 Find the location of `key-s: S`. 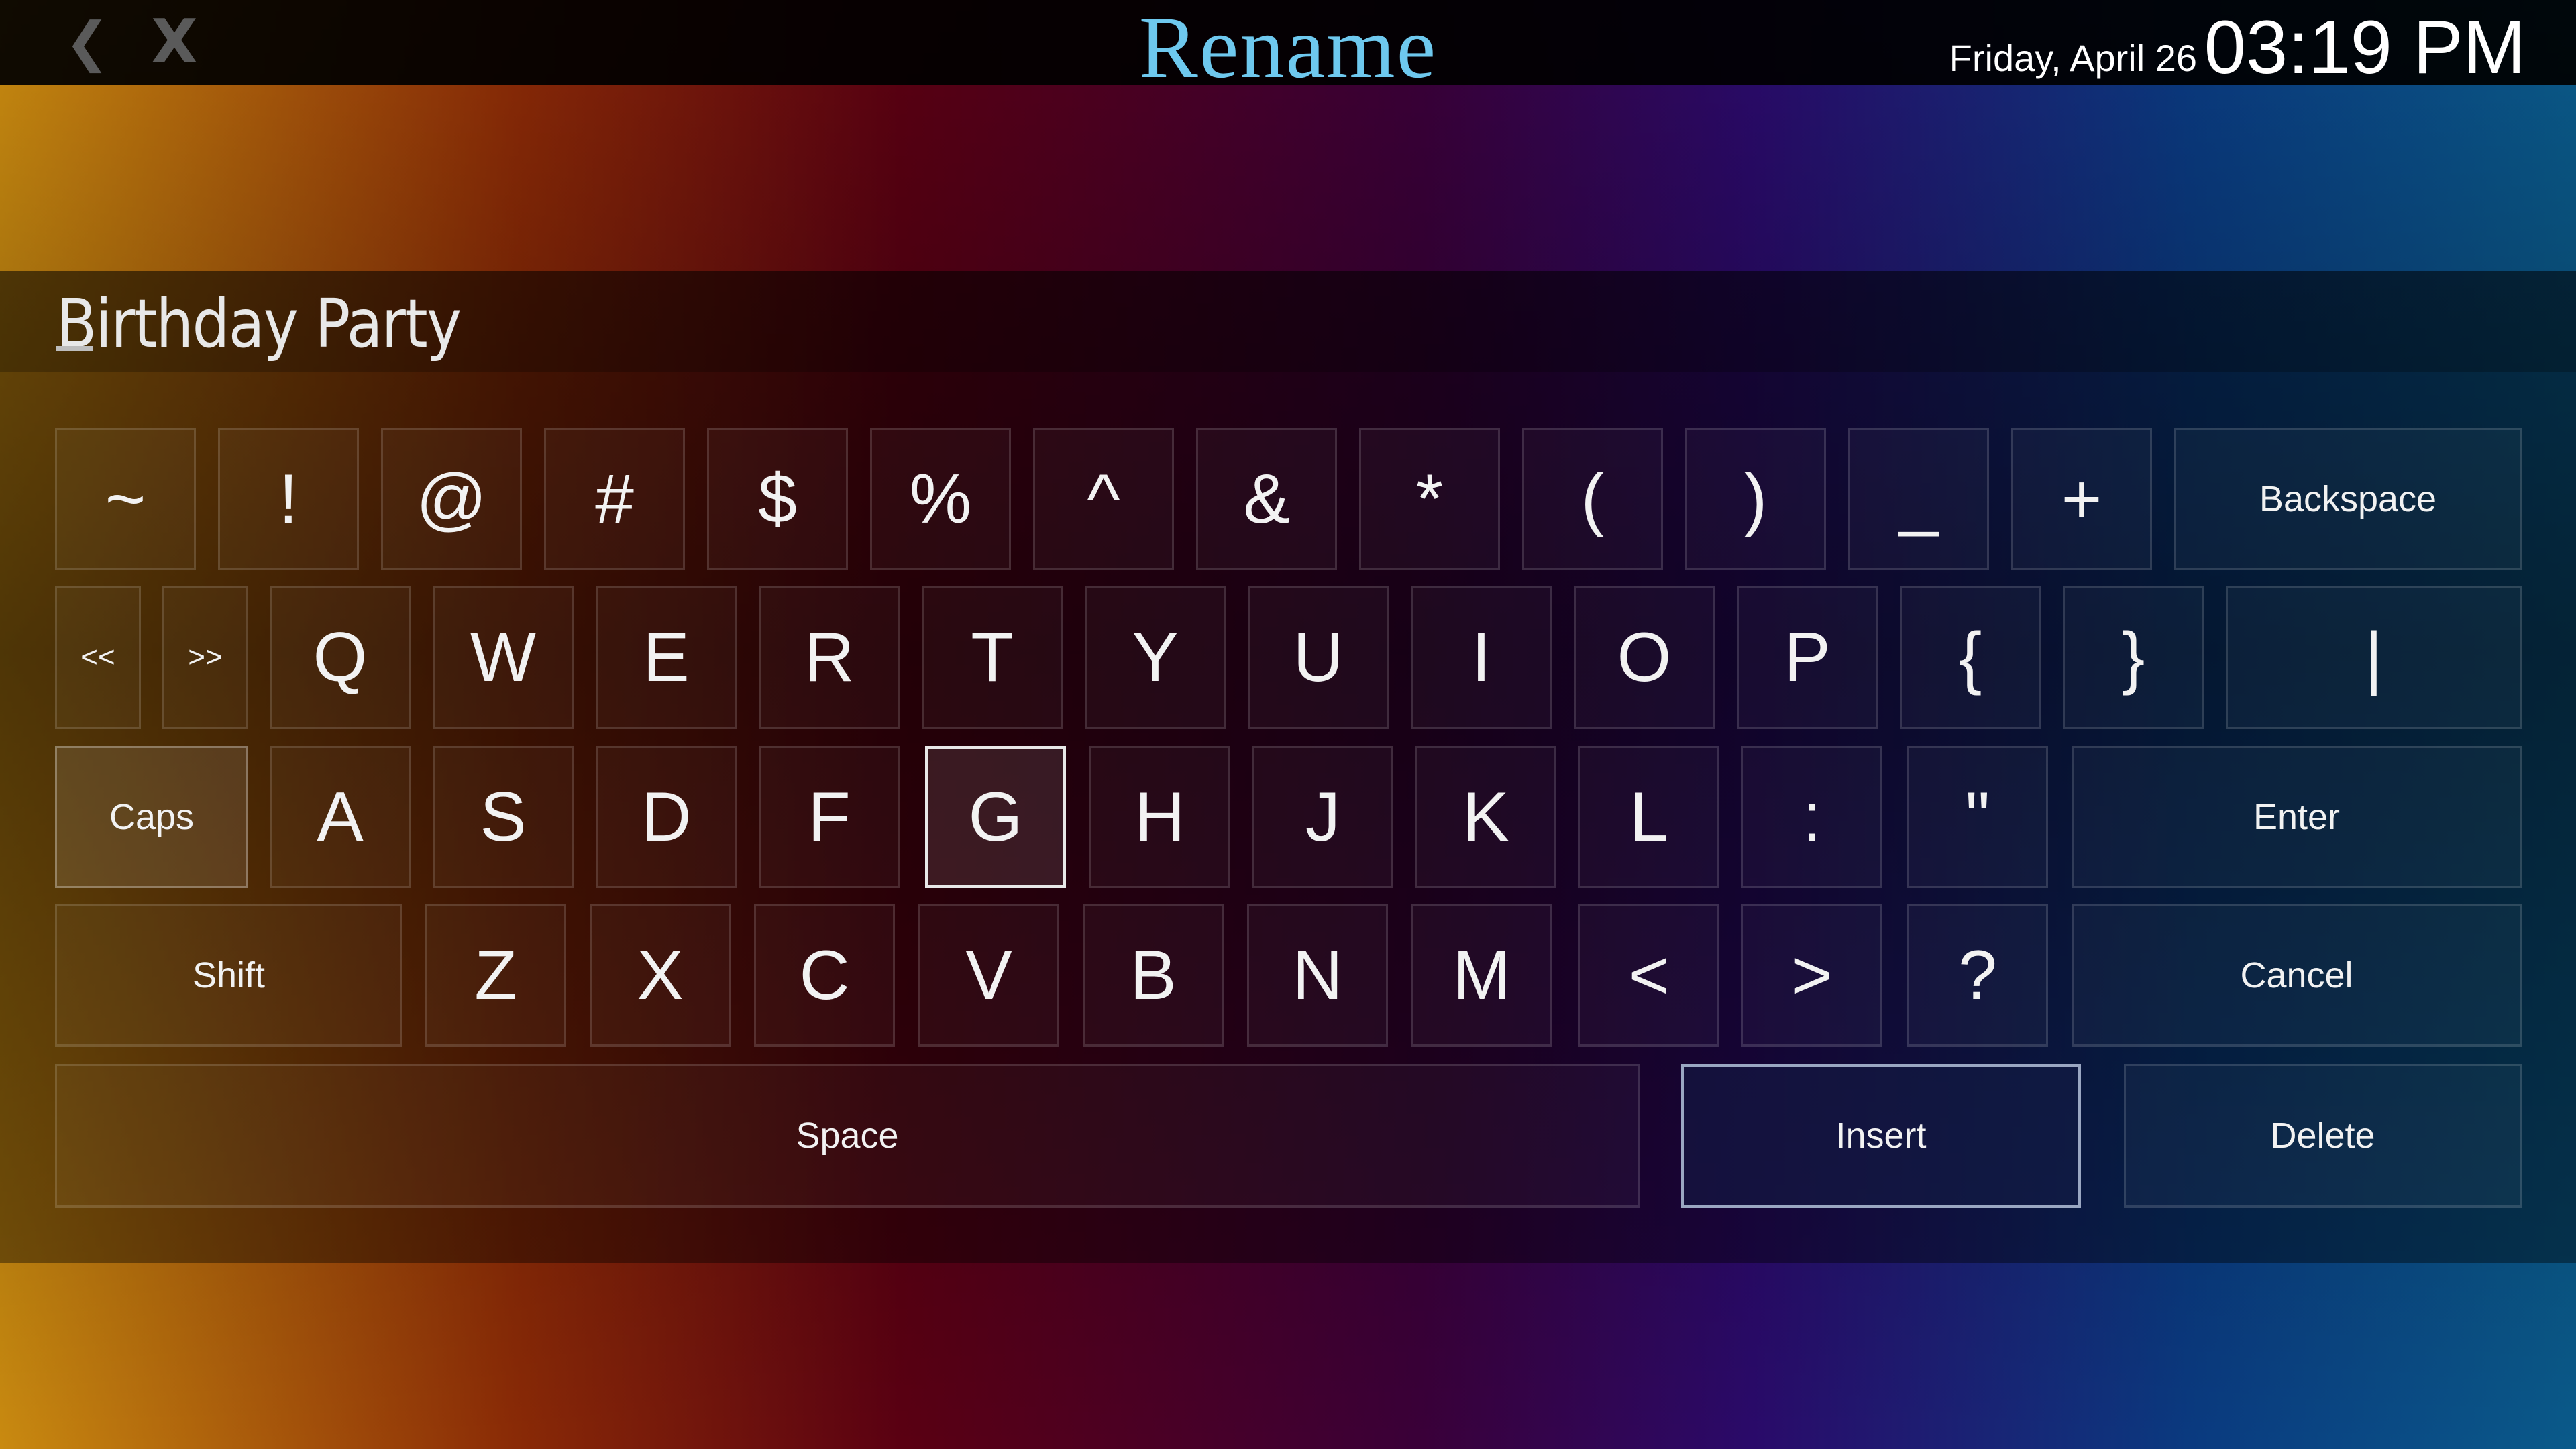

key-s: S is located at coordinates (503, 817).